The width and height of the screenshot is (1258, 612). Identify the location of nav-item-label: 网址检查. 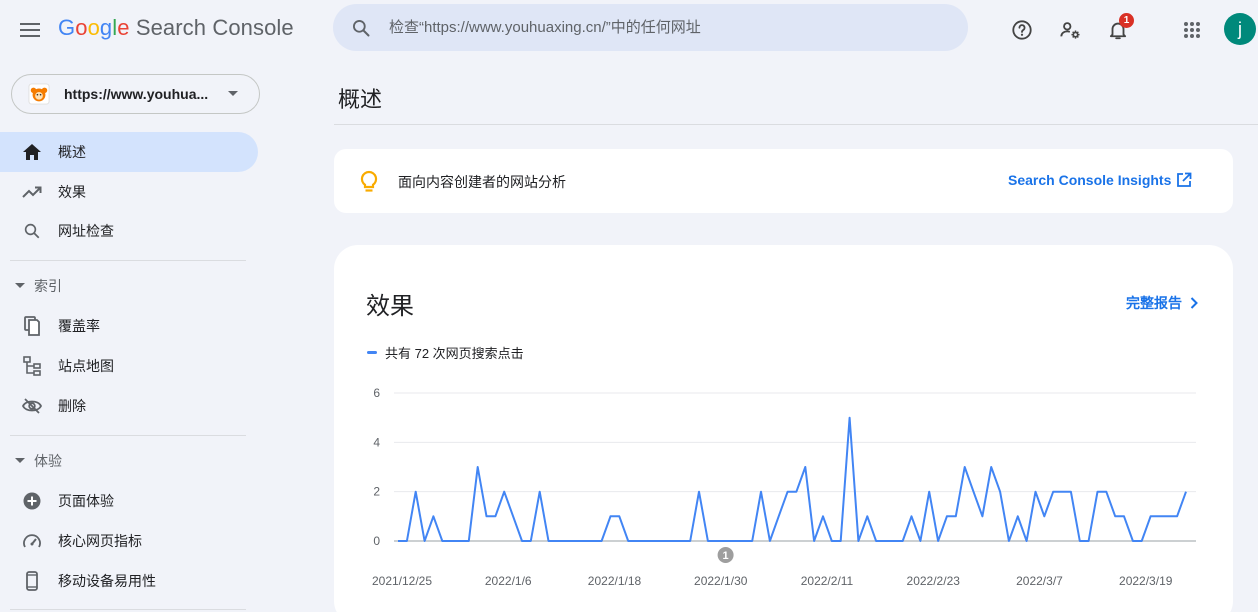
(86, 231).